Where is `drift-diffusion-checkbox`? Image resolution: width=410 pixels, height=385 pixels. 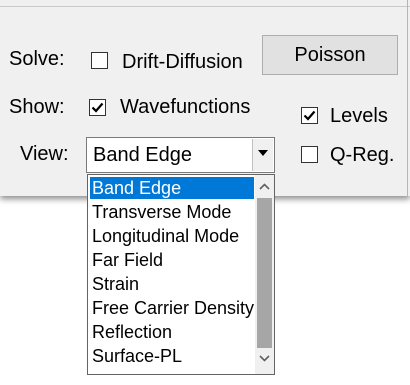
drift-diffusion-checkbox is located at coordinates (99, 60).